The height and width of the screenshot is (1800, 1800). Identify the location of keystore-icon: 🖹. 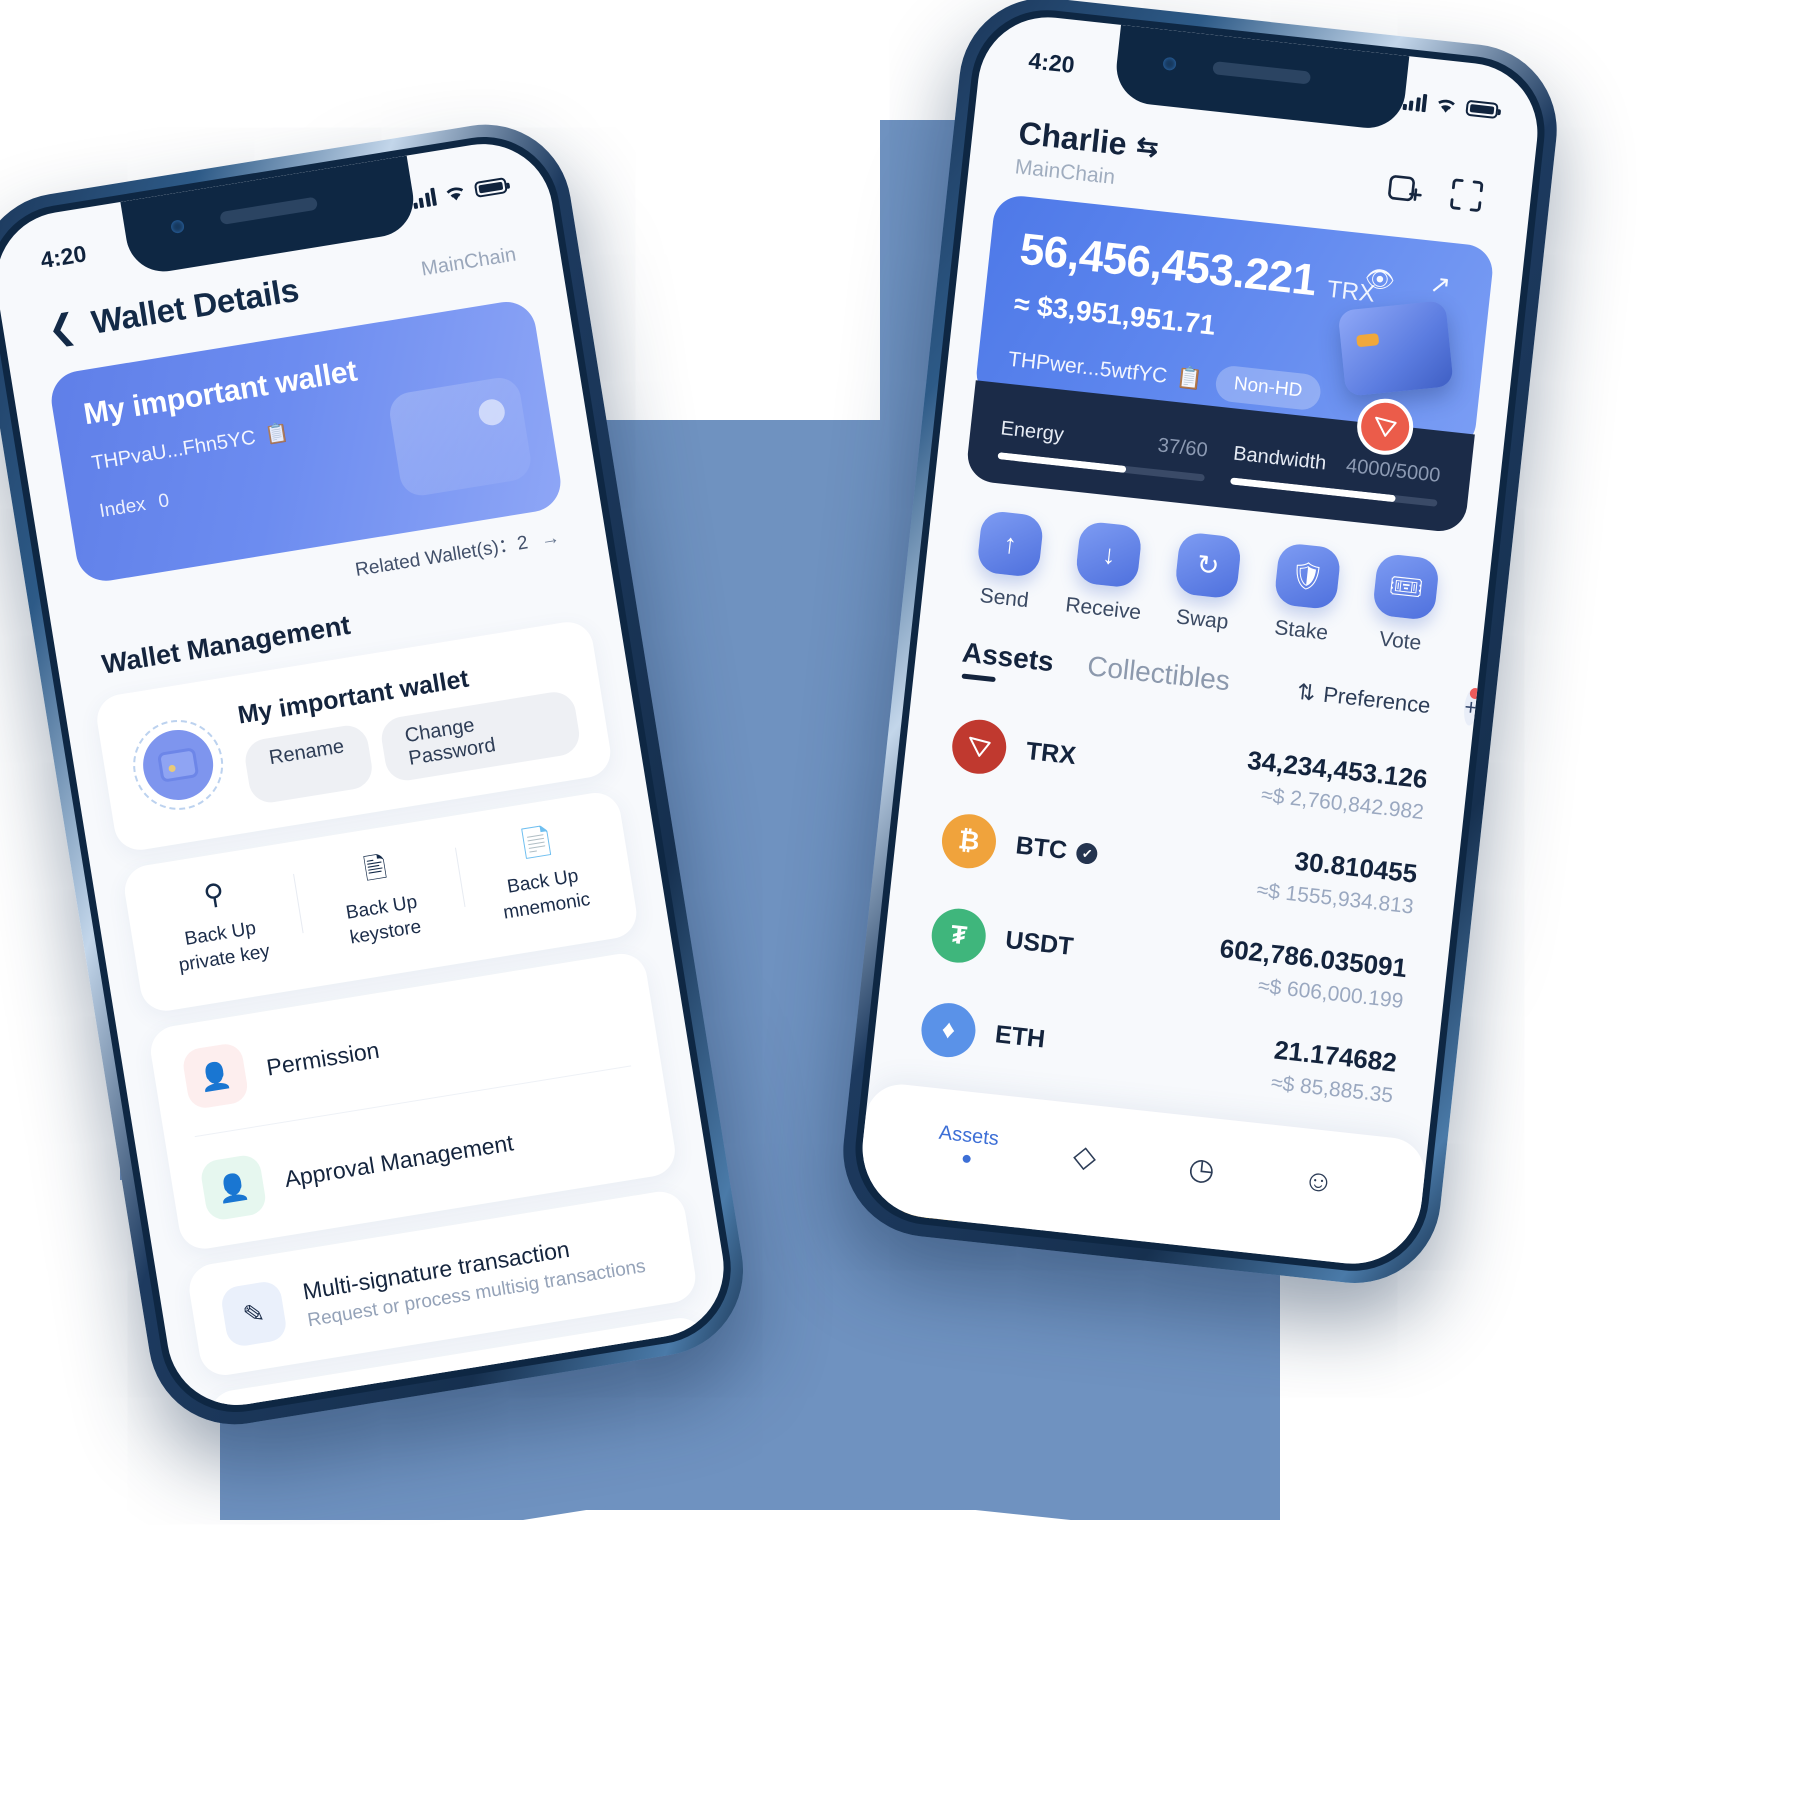
(375, 868).